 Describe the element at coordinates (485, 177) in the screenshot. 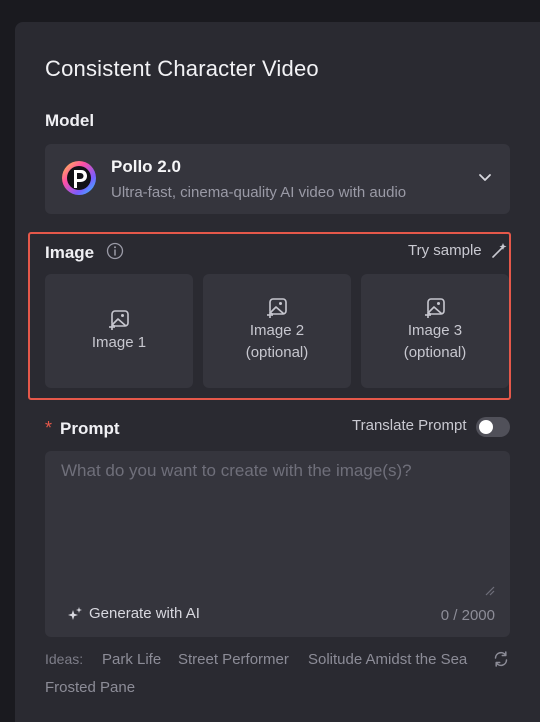

I see `chevron-down-icon` at that location.